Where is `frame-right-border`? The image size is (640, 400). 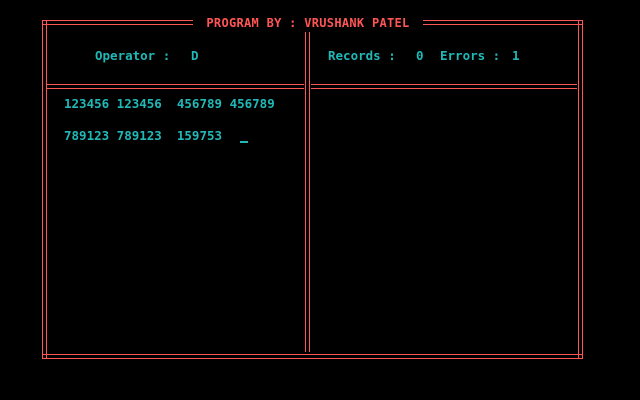 frame-right-border is located at coordinates (580, 189).